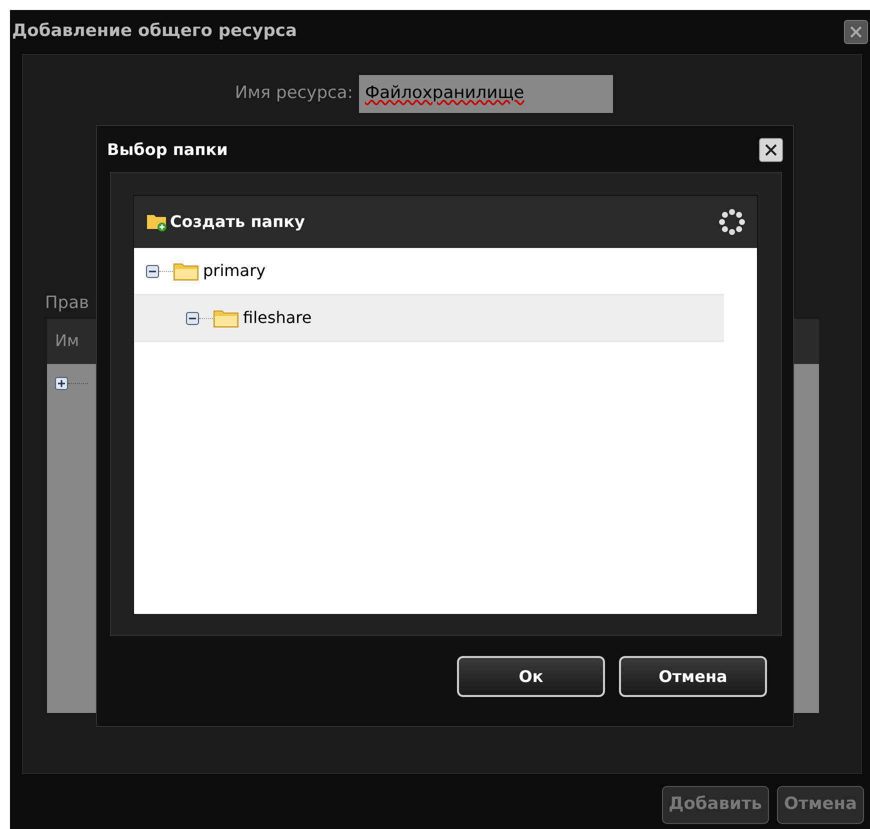 This screenshot has height=829, width=870. I want to click on new-folder-icon, so click(157, 222).